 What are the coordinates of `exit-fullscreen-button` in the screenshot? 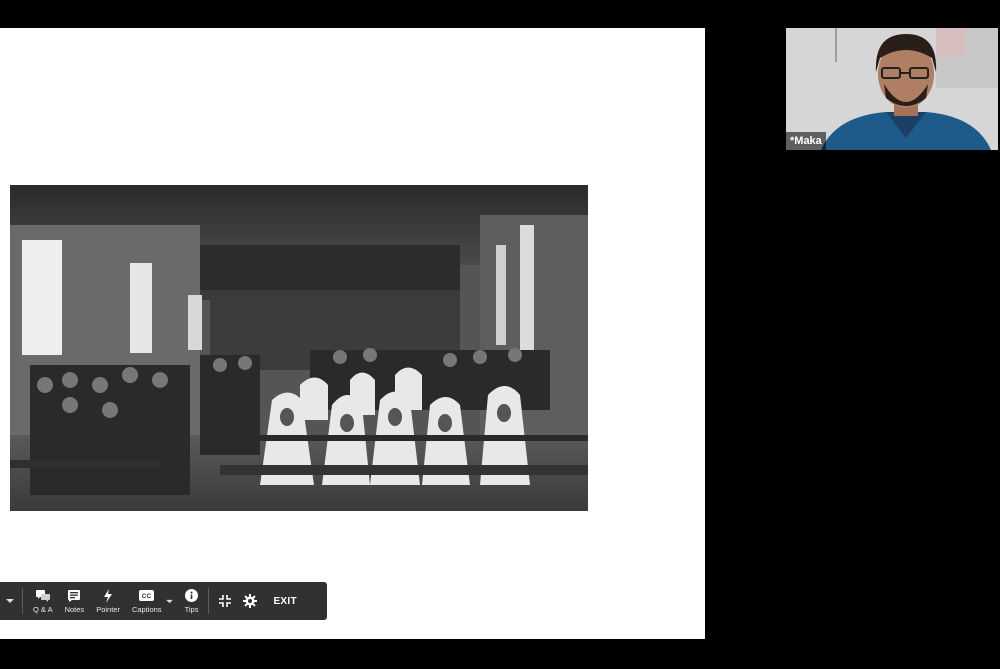 It's located at (225, 601).